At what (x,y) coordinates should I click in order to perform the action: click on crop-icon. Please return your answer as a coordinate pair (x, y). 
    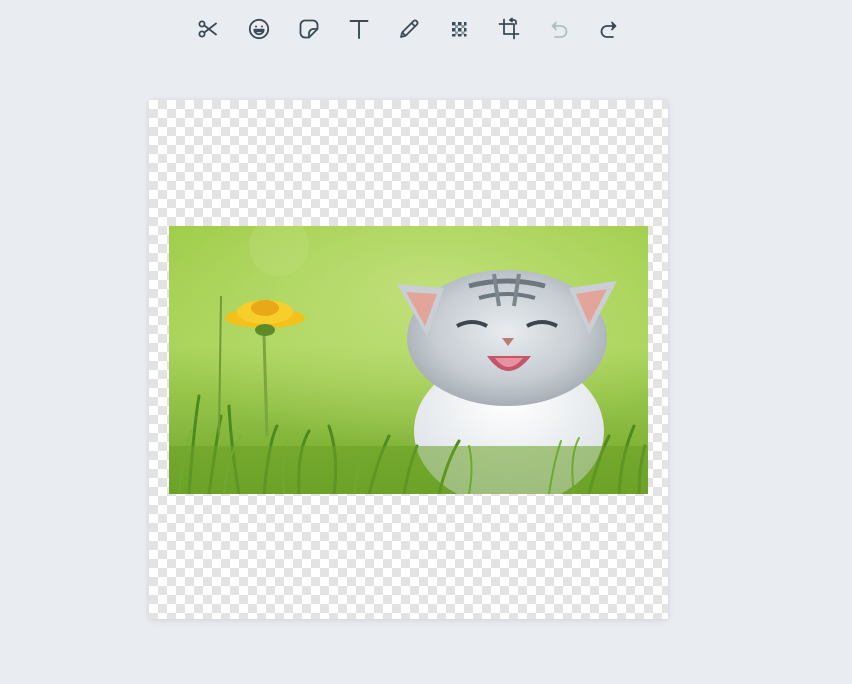
    Looking at the image, I should click on (509, 28).